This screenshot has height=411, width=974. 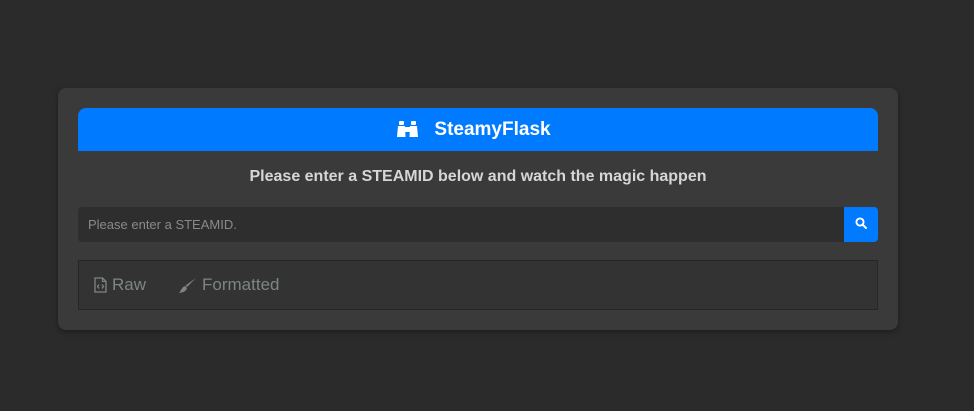 I want to click on search-bar, so click(x=478, y=224).